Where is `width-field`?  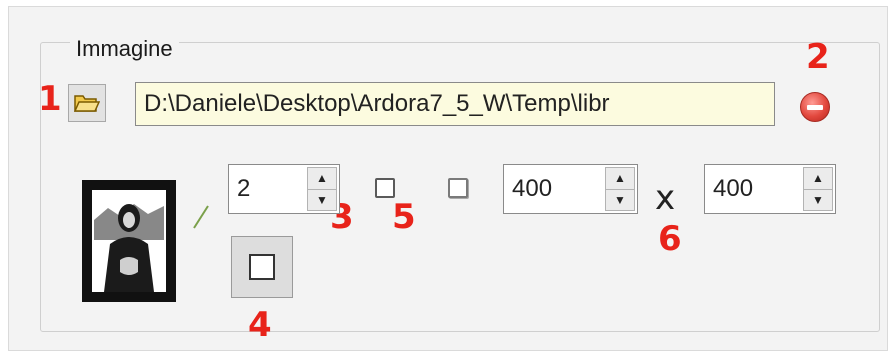 width-field is located at coordinates (554, 189).